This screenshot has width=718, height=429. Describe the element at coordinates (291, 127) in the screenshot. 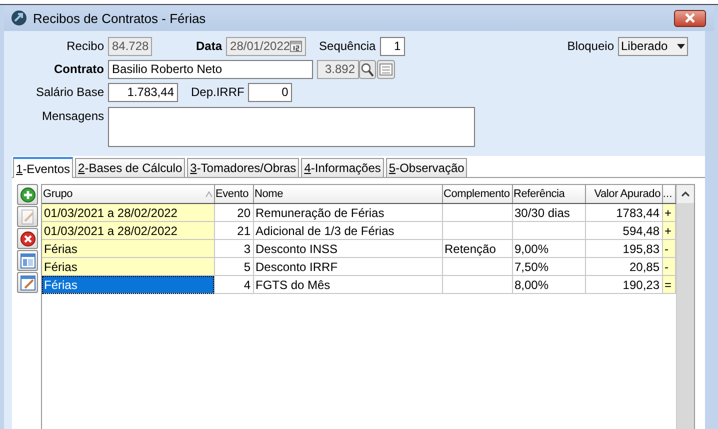

I see `messages-field` at that location.